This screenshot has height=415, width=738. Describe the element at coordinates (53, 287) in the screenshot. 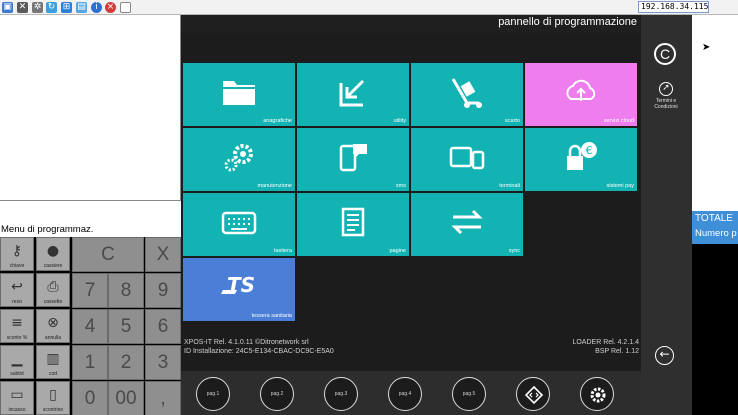

I see `printer-icon: ⎙` at that location.